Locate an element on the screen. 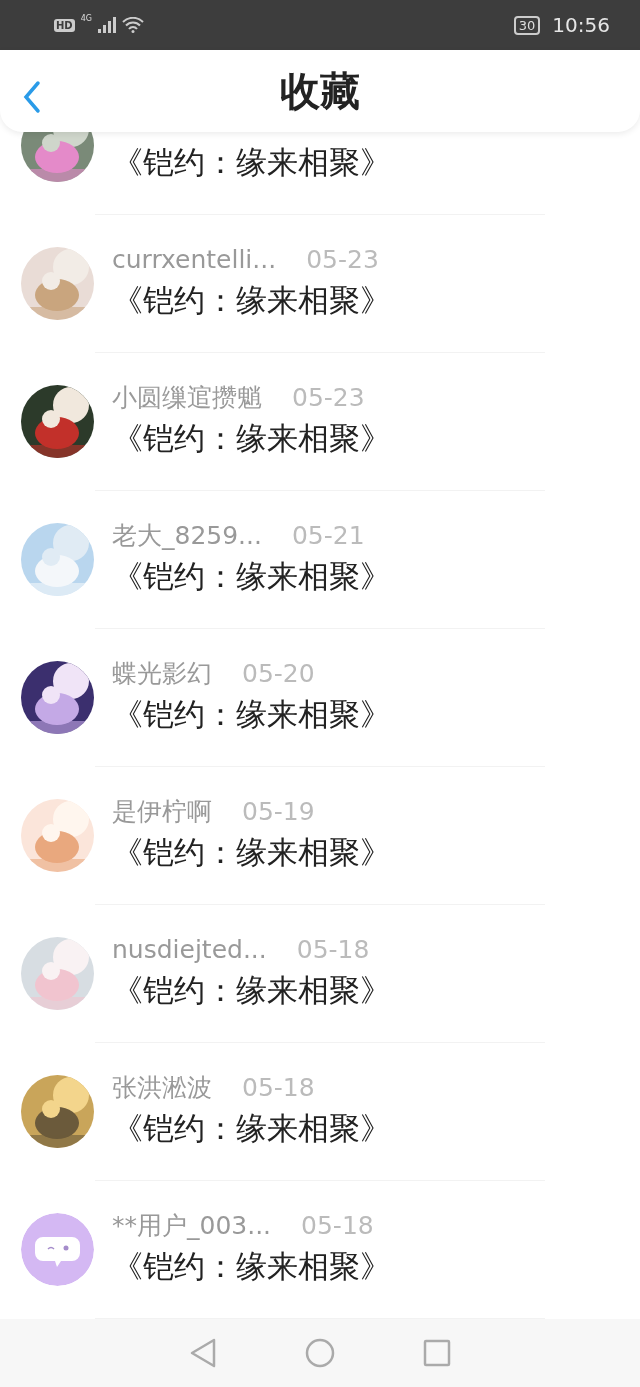  user-name: 是伊柠啊 is located at coordinates (162, 811).